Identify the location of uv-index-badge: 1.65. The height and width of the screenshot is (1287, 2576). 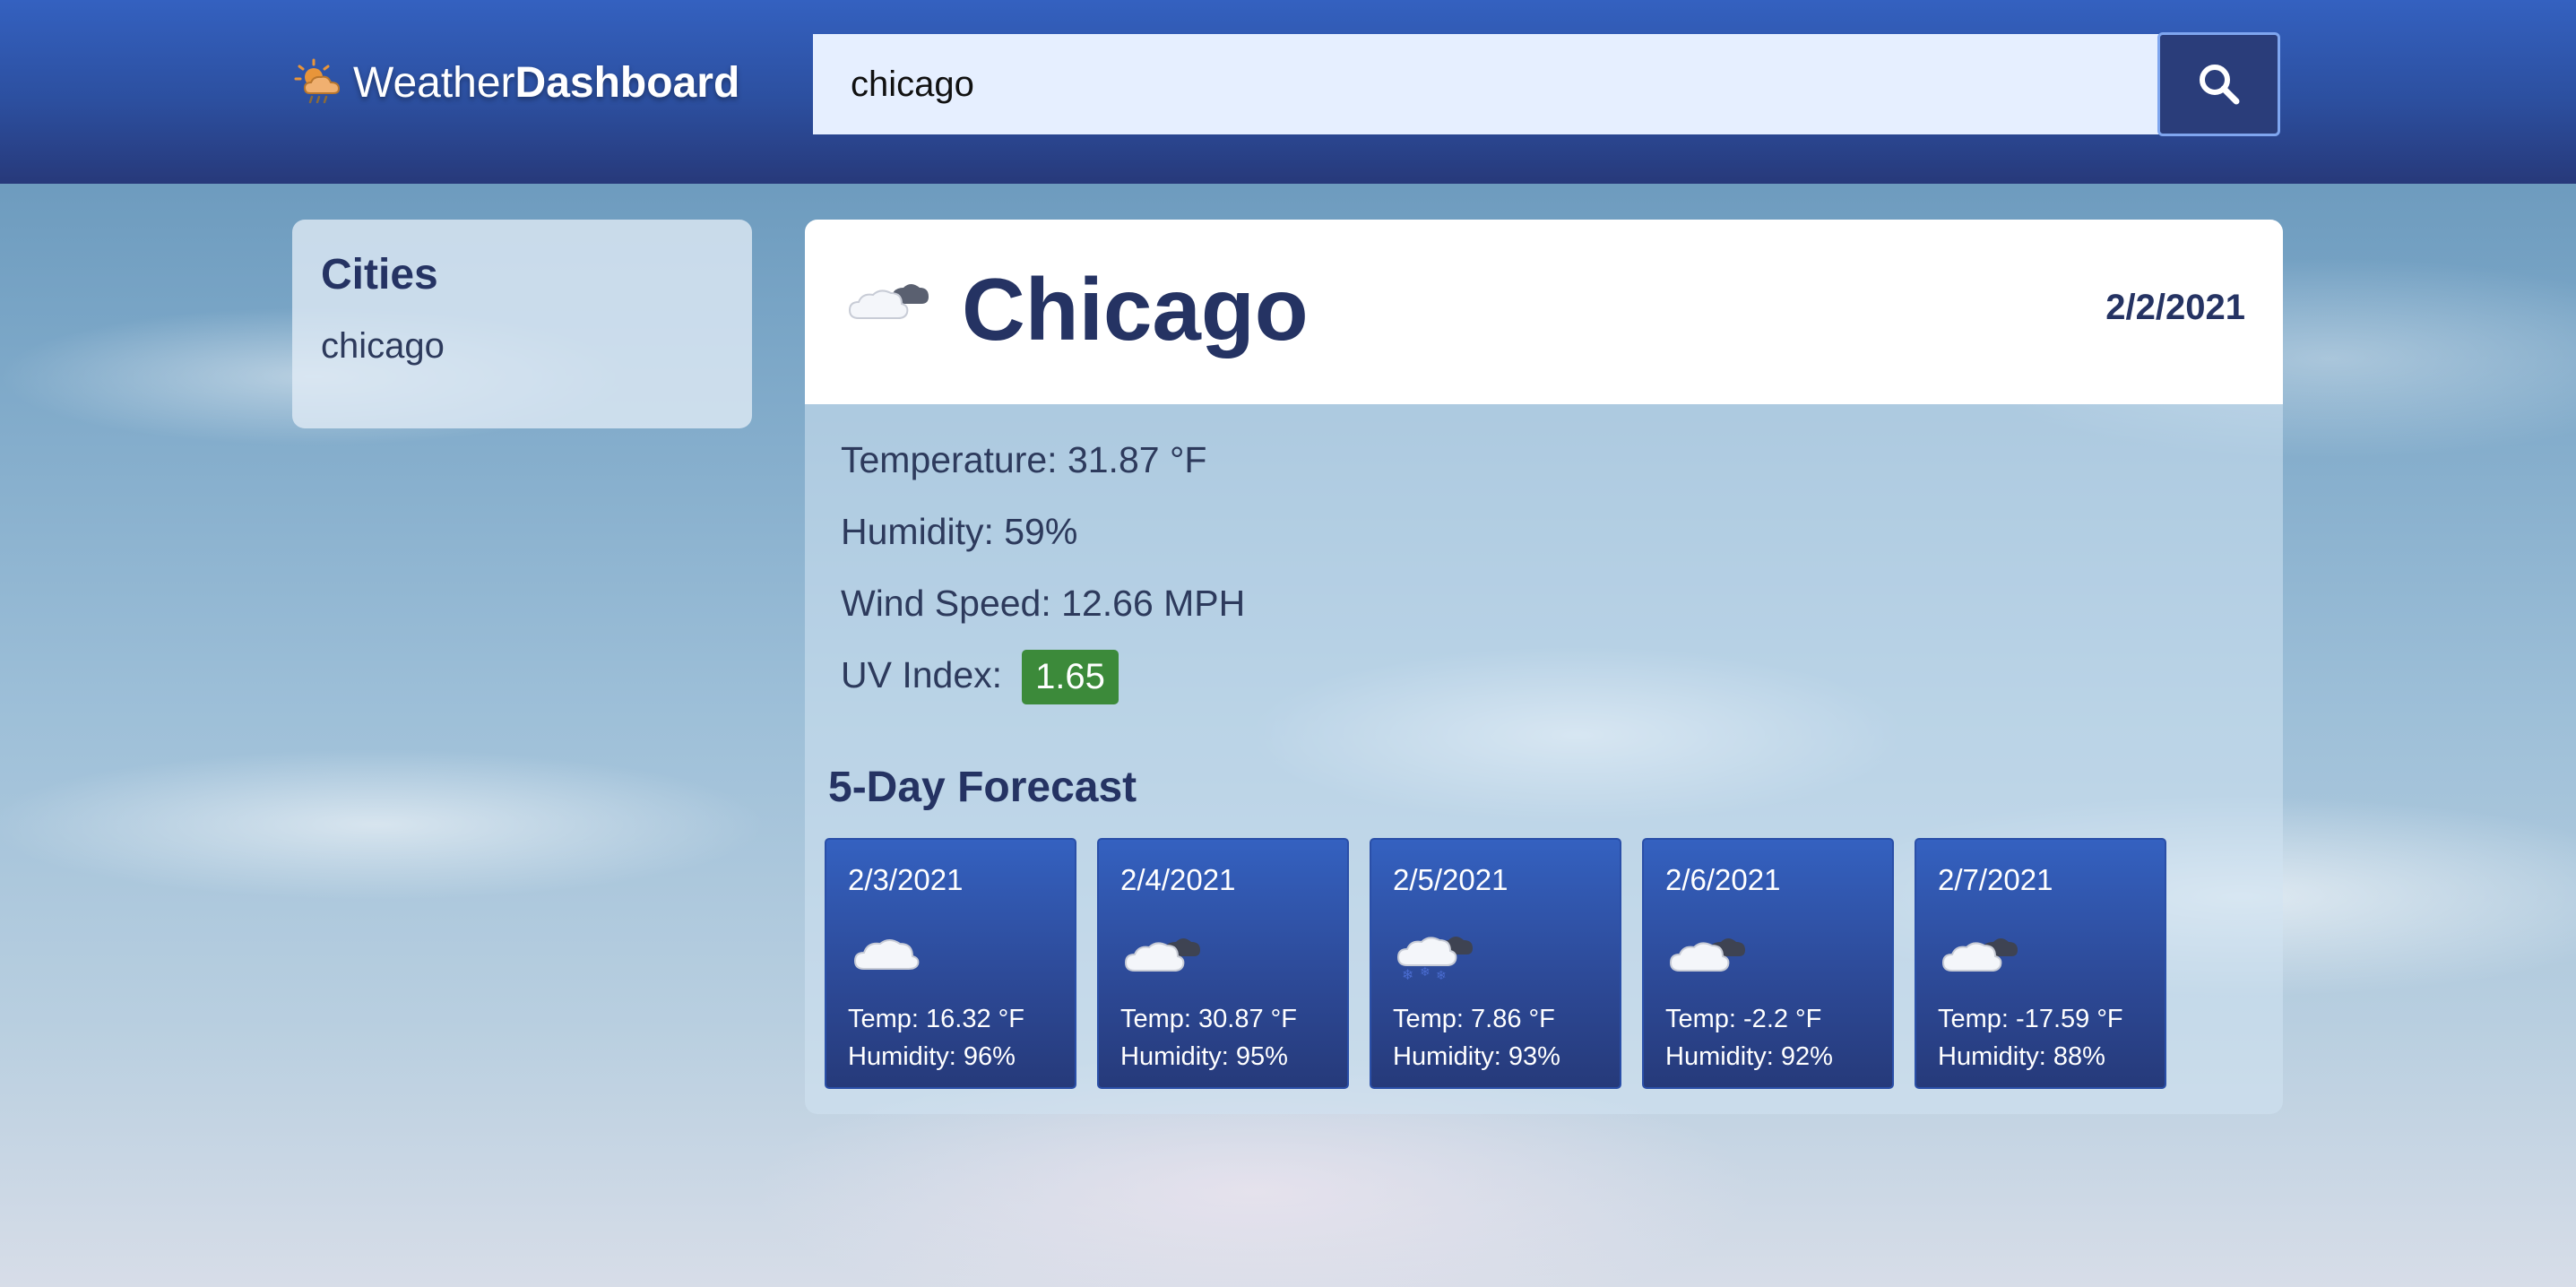
(1070, 677).